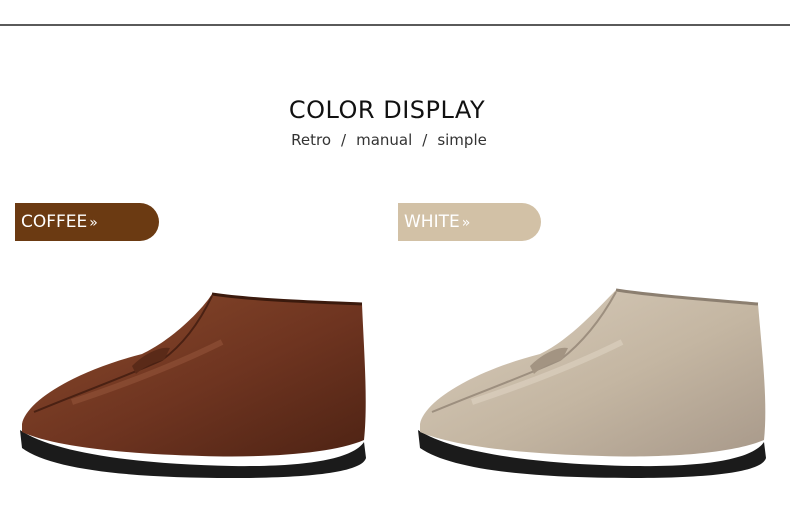 The image size is (790, 522). I want to click on color-tag-coffee: COFFEE», so click(87, 222).